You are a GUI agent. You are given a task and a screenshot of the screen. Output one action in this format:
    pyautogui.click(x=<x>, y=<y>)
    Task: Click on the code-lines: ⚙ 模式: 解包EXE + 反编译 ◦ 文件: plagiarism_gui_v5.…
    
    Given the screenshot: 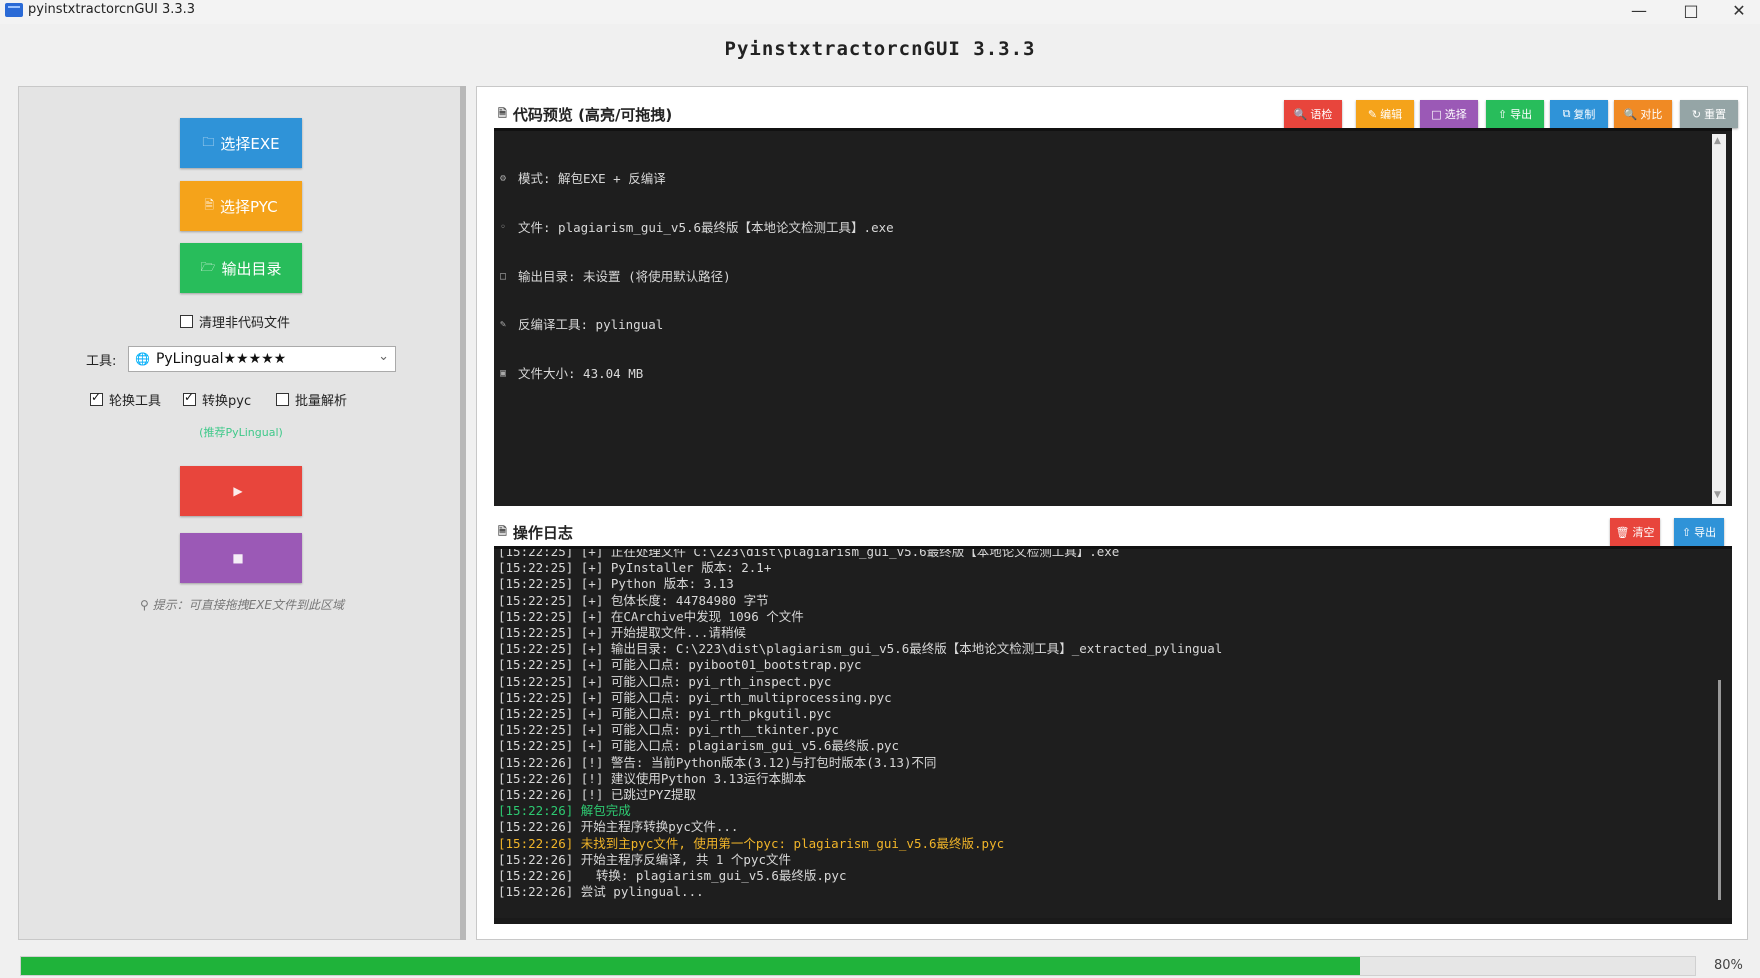 What is the action you would take?
    pyautogui.click(x=697, y=276)
    